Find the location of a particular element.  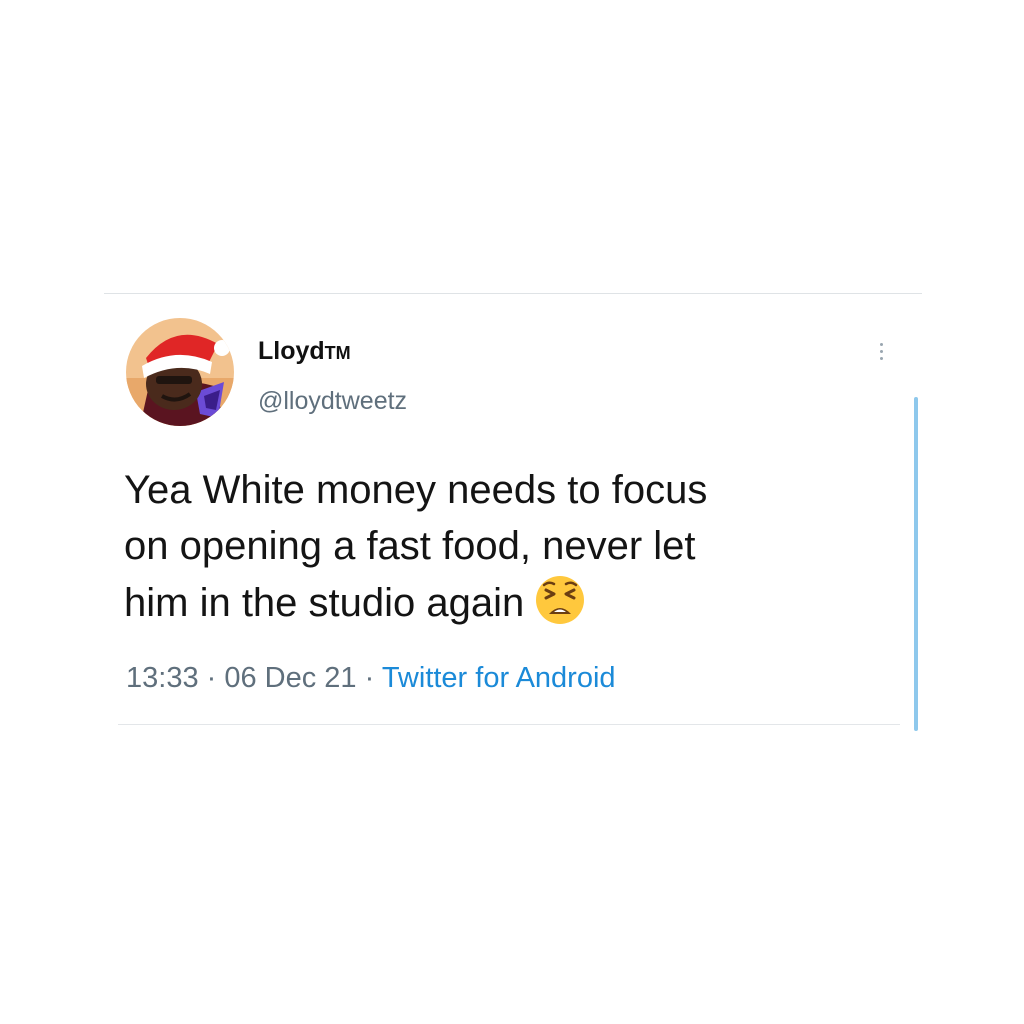

tired-face-emoji-icon is located at coordinates (560, 600).